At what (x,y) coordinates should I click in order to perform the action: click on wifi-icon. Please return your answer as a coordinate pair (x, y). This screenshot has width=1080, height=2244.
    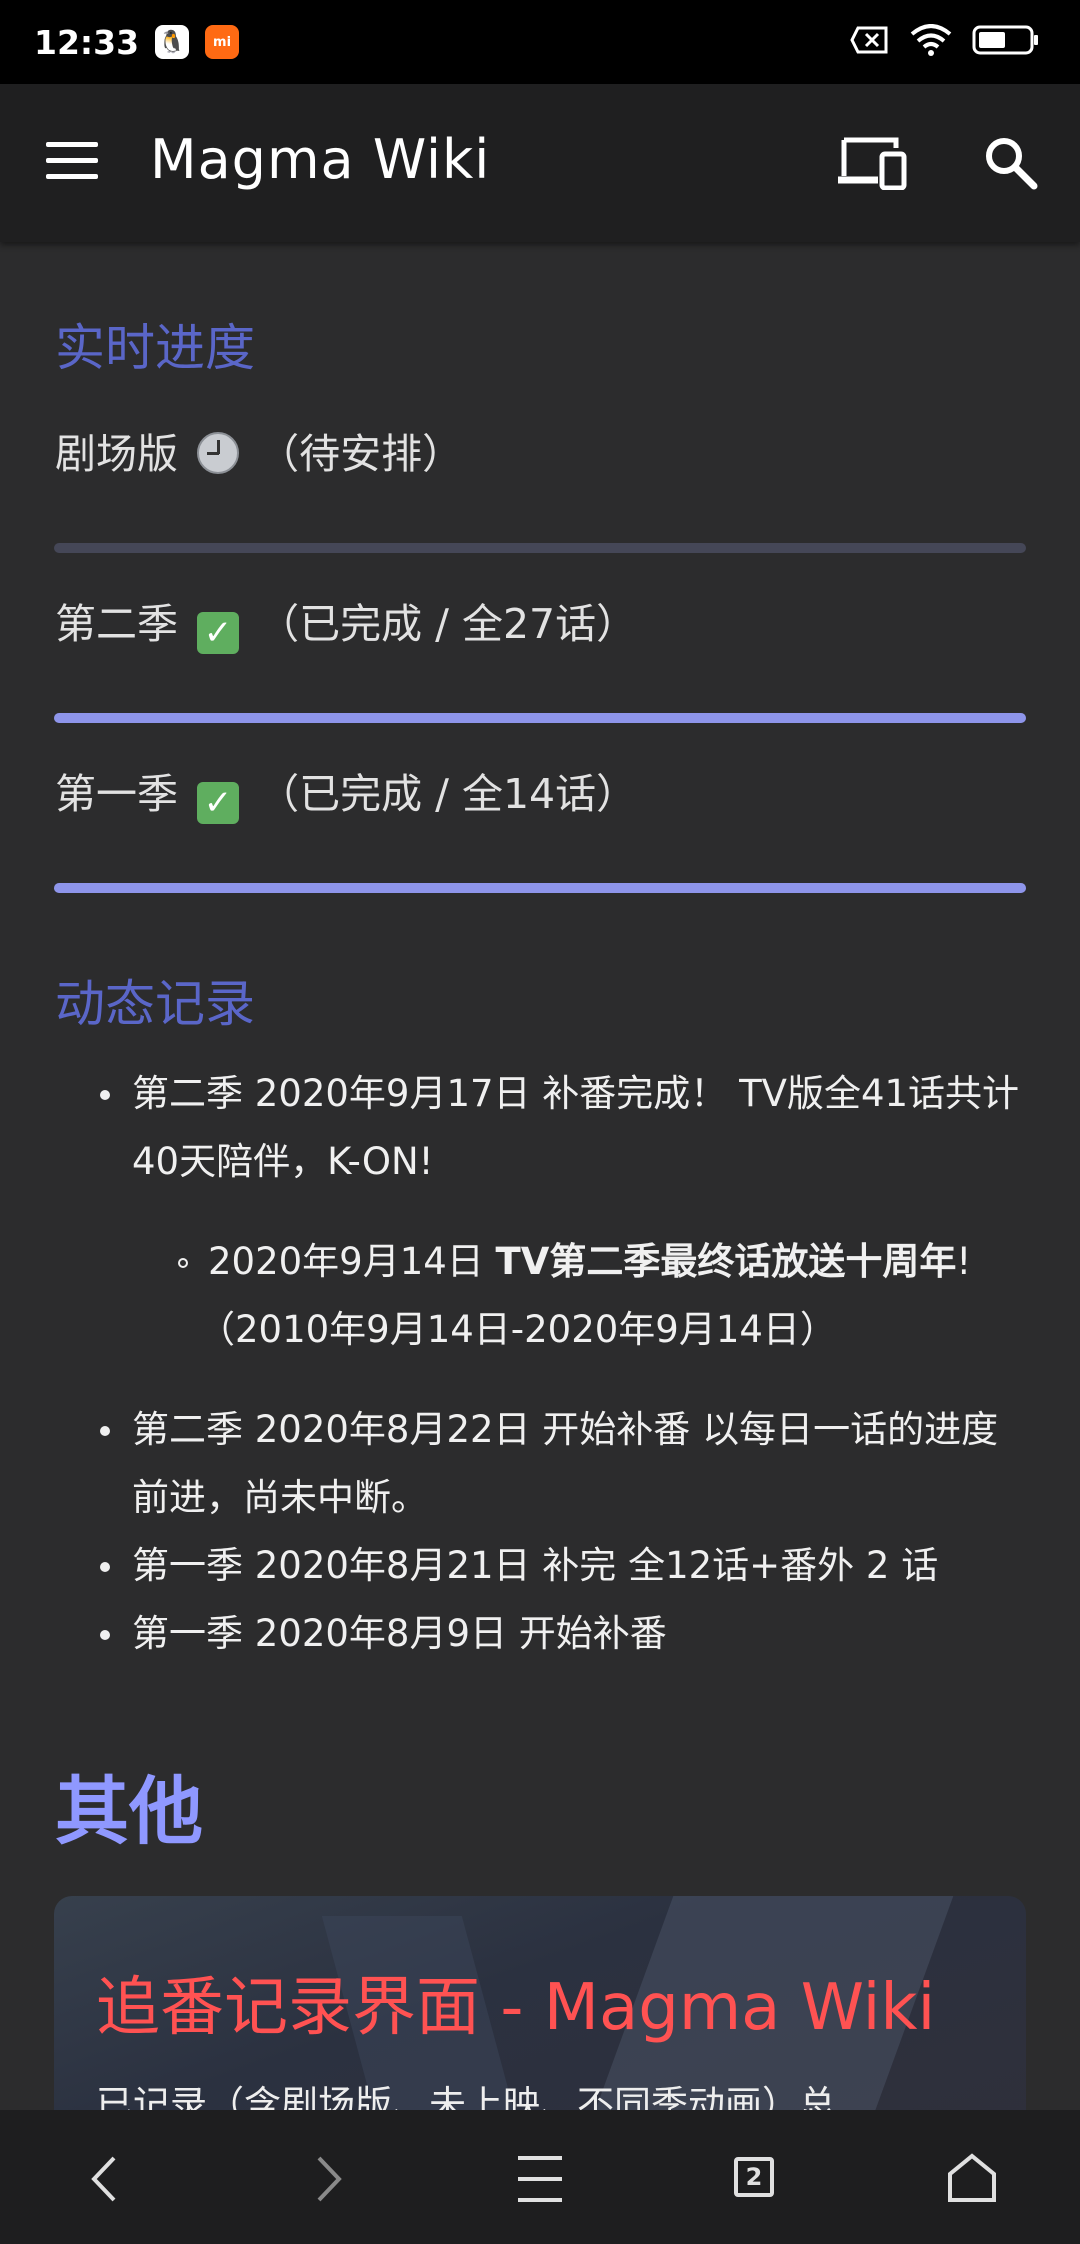
    Looking at the image, I should click on (931, 40).